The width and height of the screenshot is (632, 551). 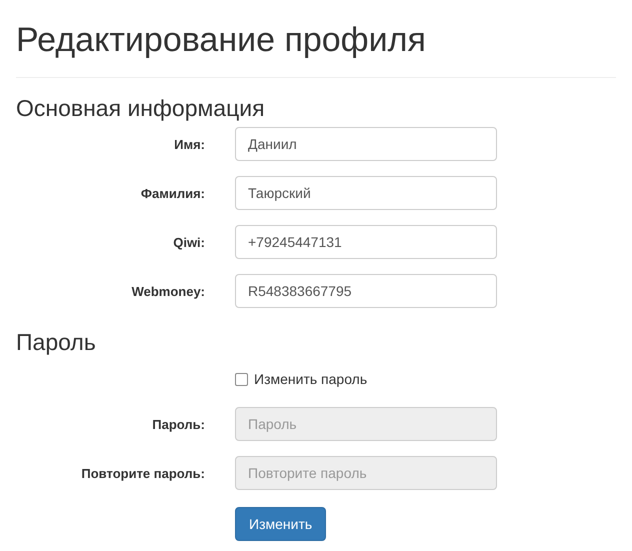 I want to click on text-field: Таюрский, so click(x=366, y=193).